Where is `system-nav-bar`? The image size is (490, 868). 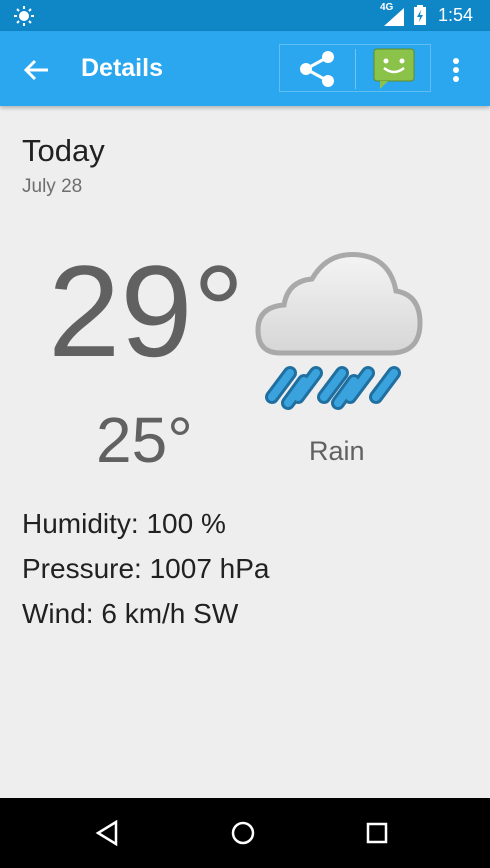 system-nav-bar is located at coordinates (245, 833).